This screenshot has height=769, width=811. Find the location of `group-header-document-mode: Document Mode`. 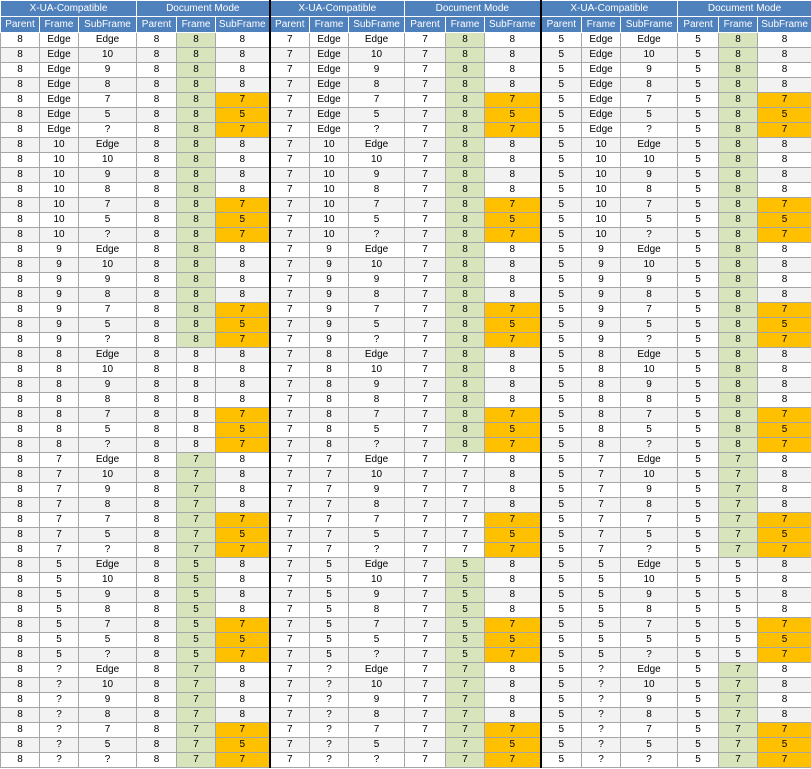

group-header-document-mode: Document Mode is located at coordinates (203, 8).